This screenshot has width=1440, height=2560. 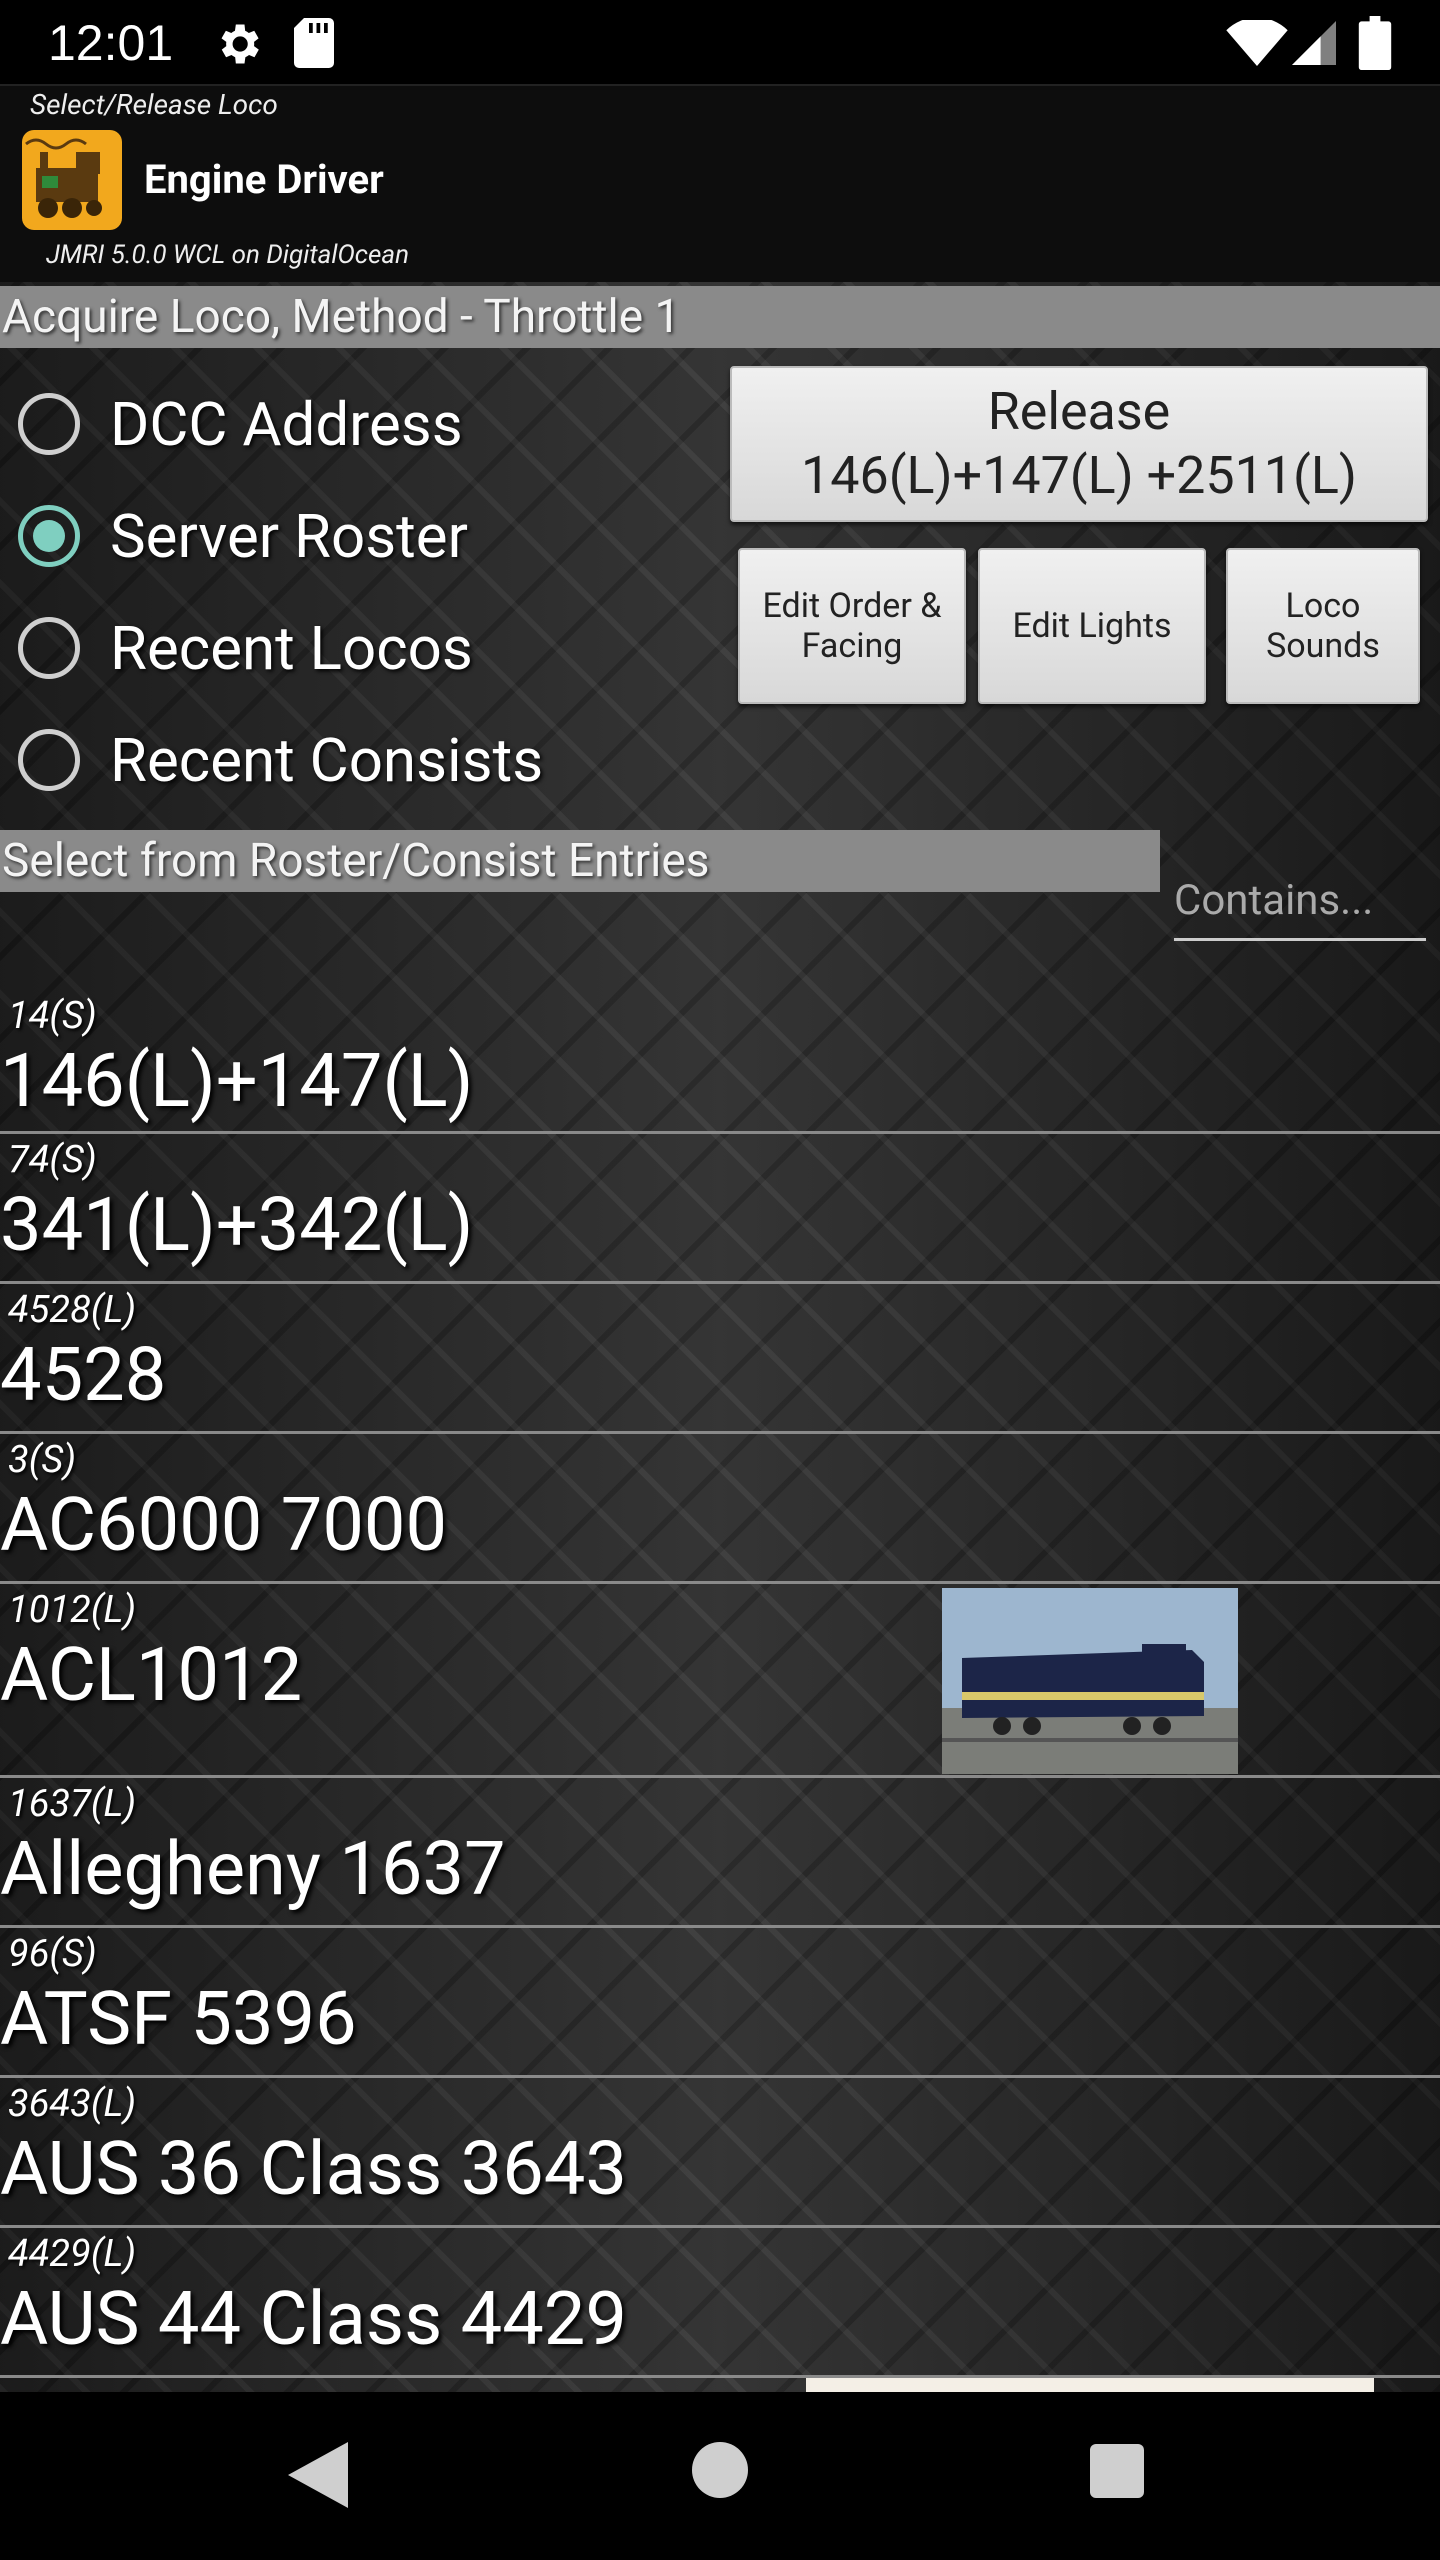 What do you see at coordinates (1117, 2471) in the screenshot?
I see `recent-apps-icon` at bounding box center [1117, 2471].